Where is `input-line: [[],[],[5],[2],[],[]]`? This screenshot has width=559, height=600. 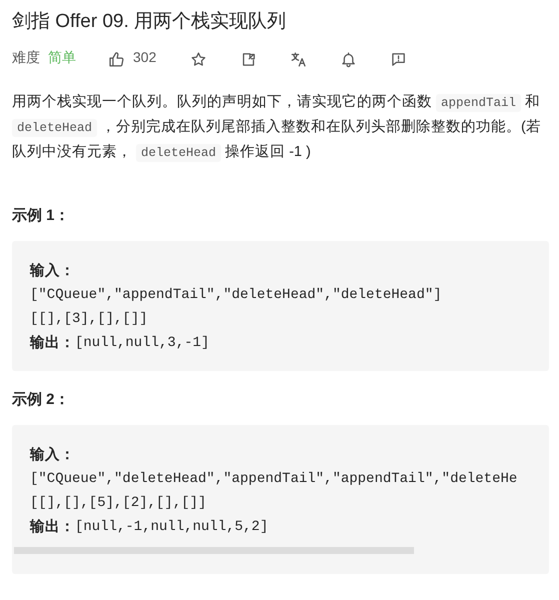
input-line: [[],[],[5],[2],[],[]] is located at coordinates (119, 503).